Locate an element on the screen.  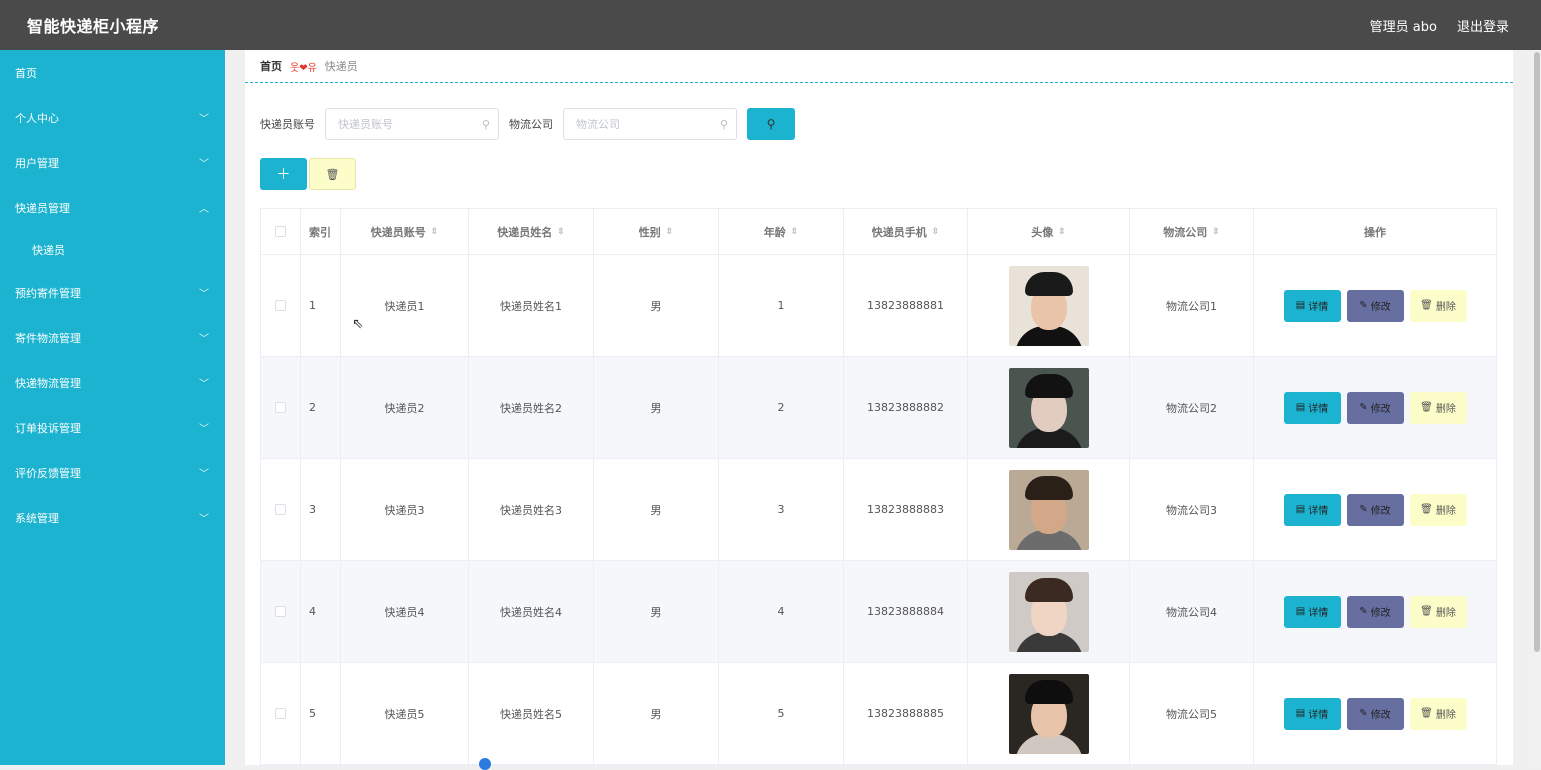
company-search-field: ⚲ is located at coordinates (650, 124).